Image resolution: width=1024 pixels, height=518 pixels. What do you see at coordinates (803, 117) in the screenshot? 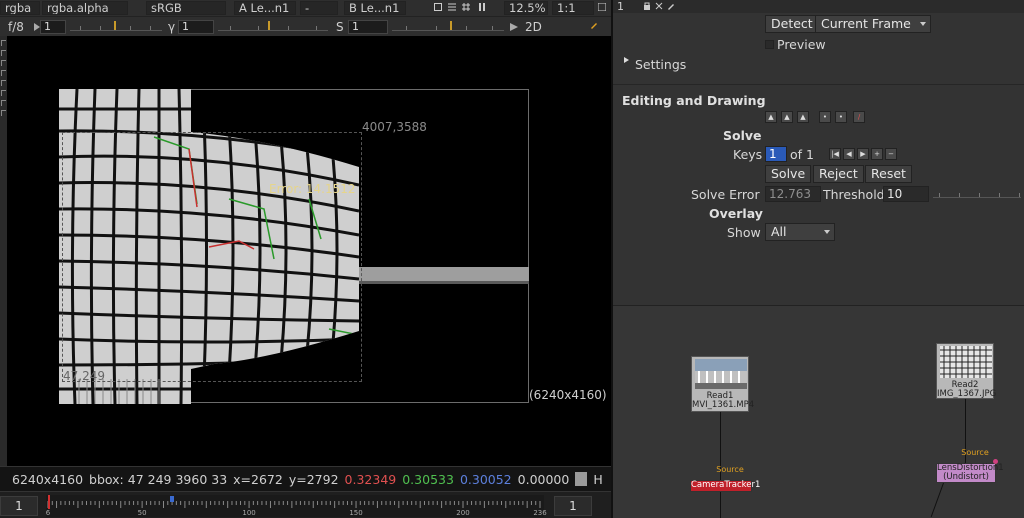
I see `remove-tool-icon: ▲` at bounding box center [803, 117].